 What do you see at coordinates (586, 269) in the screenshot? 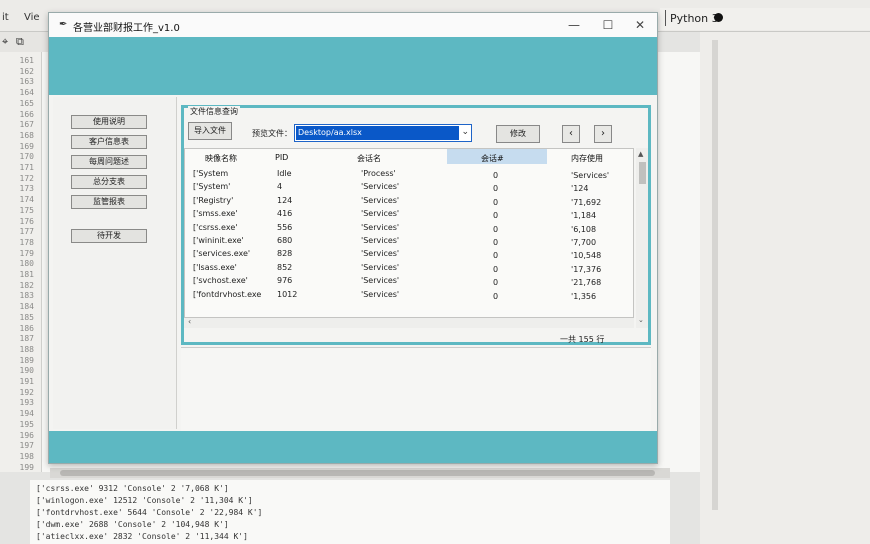
I see `table-cell: '17,376` at bounding box center [586, 269].